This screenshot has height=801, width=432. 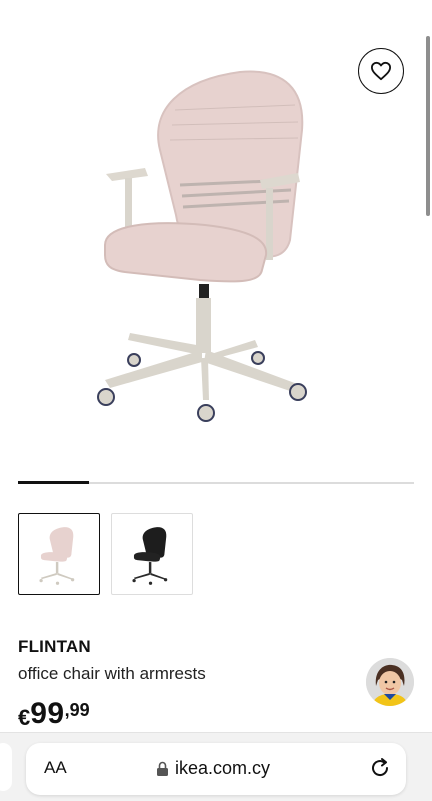 I want to click on url-text: ikea.com.cy, so click(x=223, y=768).